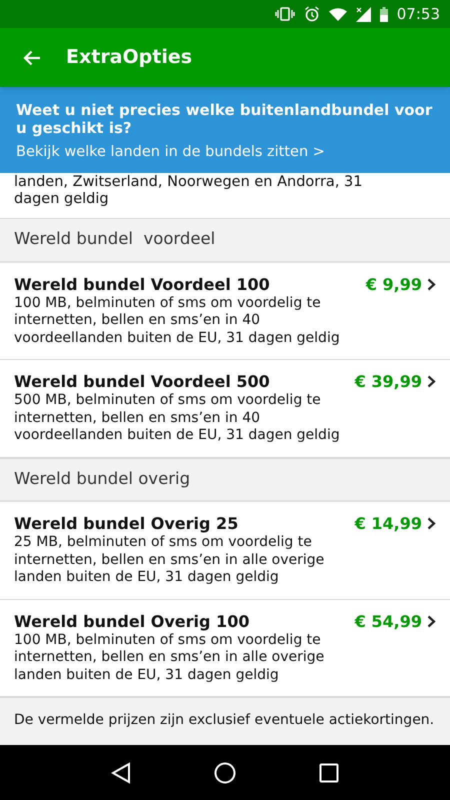 This screenshot has height=800, width=450. Describe the element at coordinates (132, 621) in the screenshot. I see `bundle-title: Wereld bundel Overig 100` at that location.